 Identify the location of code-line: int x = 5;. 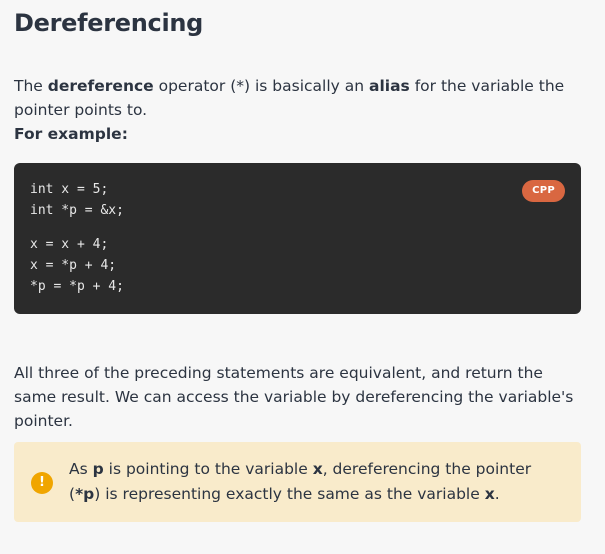
(69, 189).